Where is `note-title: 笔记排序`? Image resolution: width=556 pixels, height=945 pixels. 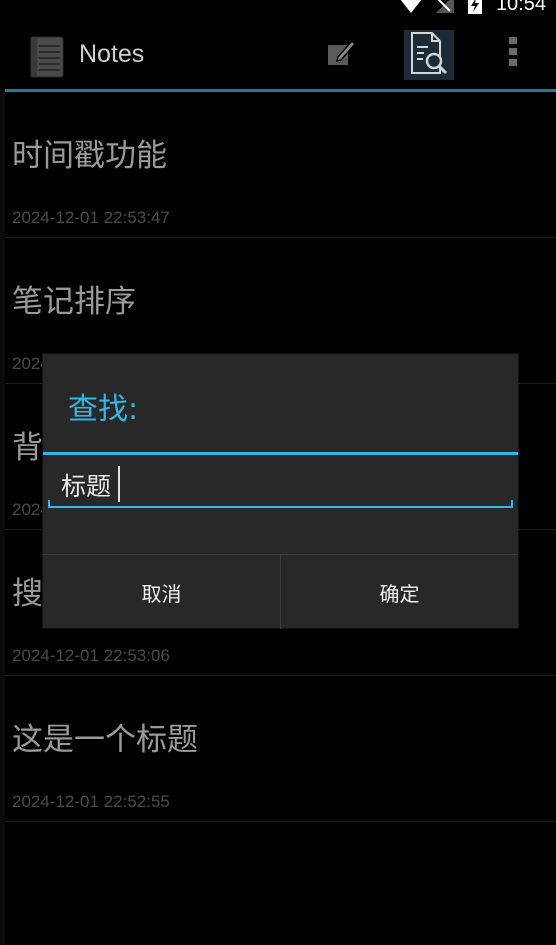
note-title: 笔记排序 is located at coordinates (74, 302).